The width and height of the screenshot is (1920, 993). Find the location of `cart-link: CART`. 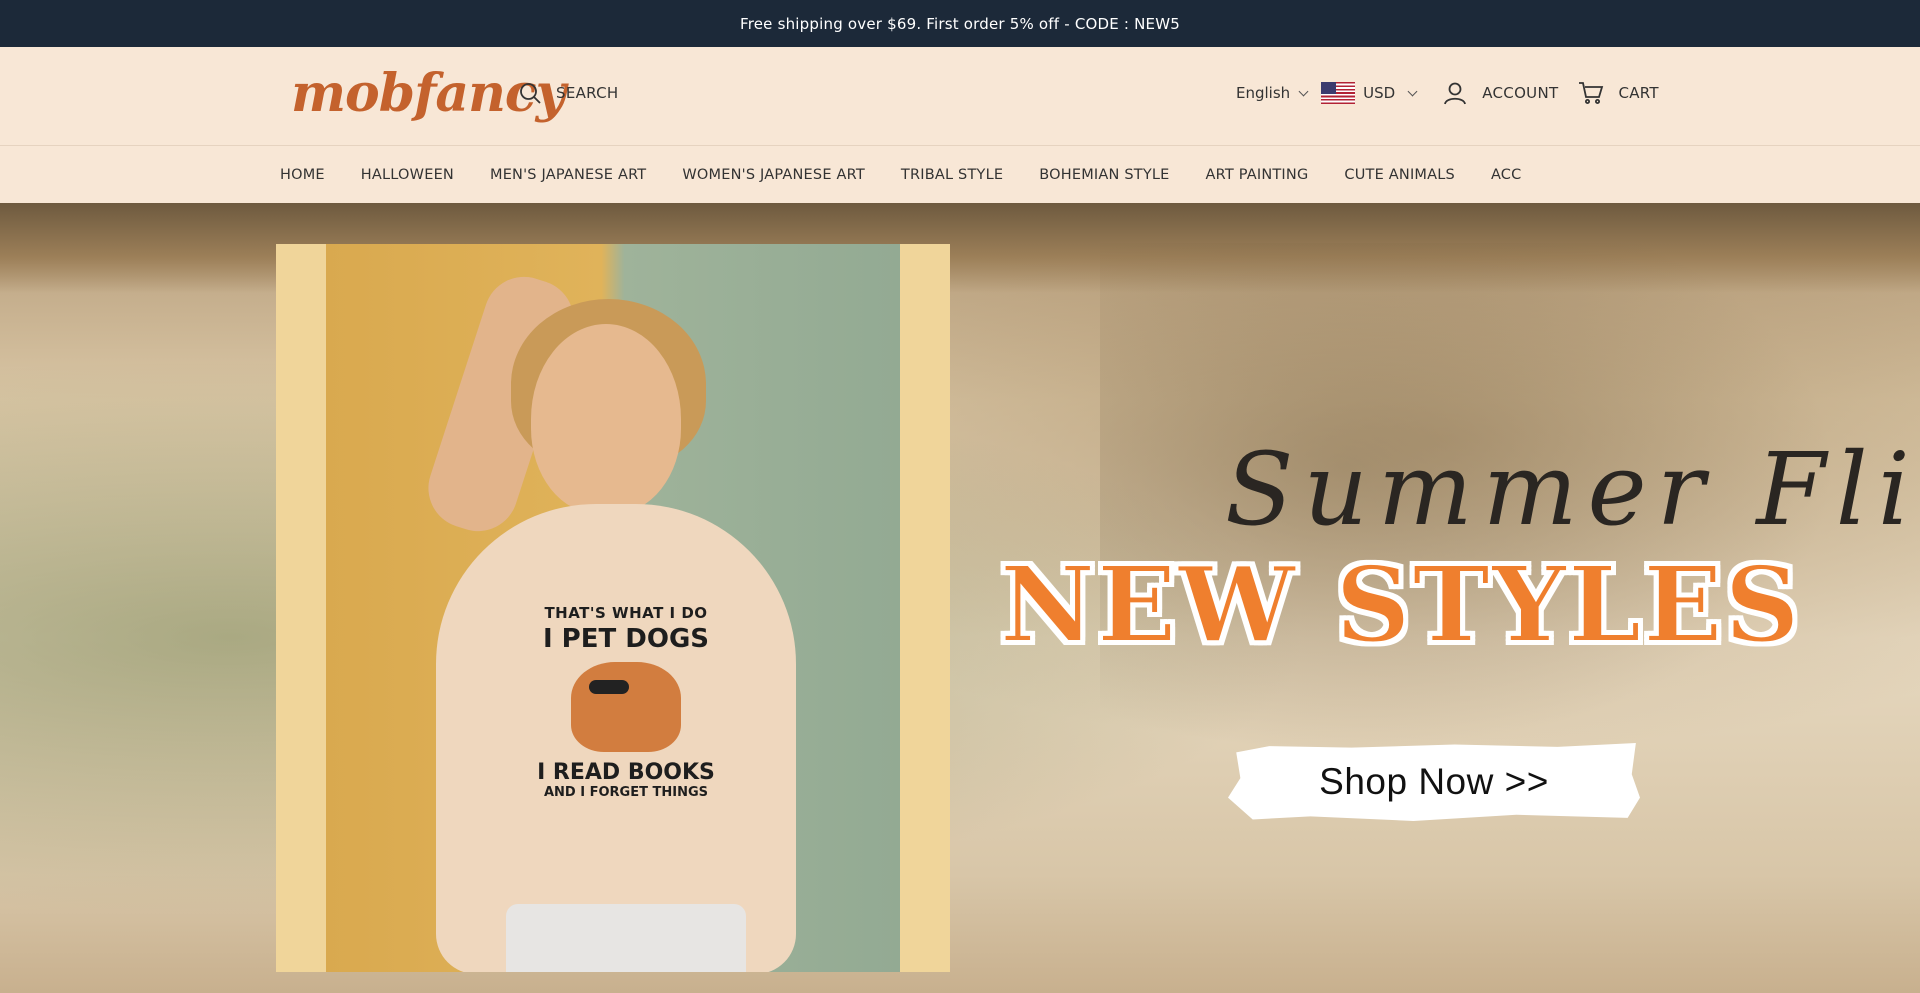

cart-link: CART is located at coordinates (1618, 93).